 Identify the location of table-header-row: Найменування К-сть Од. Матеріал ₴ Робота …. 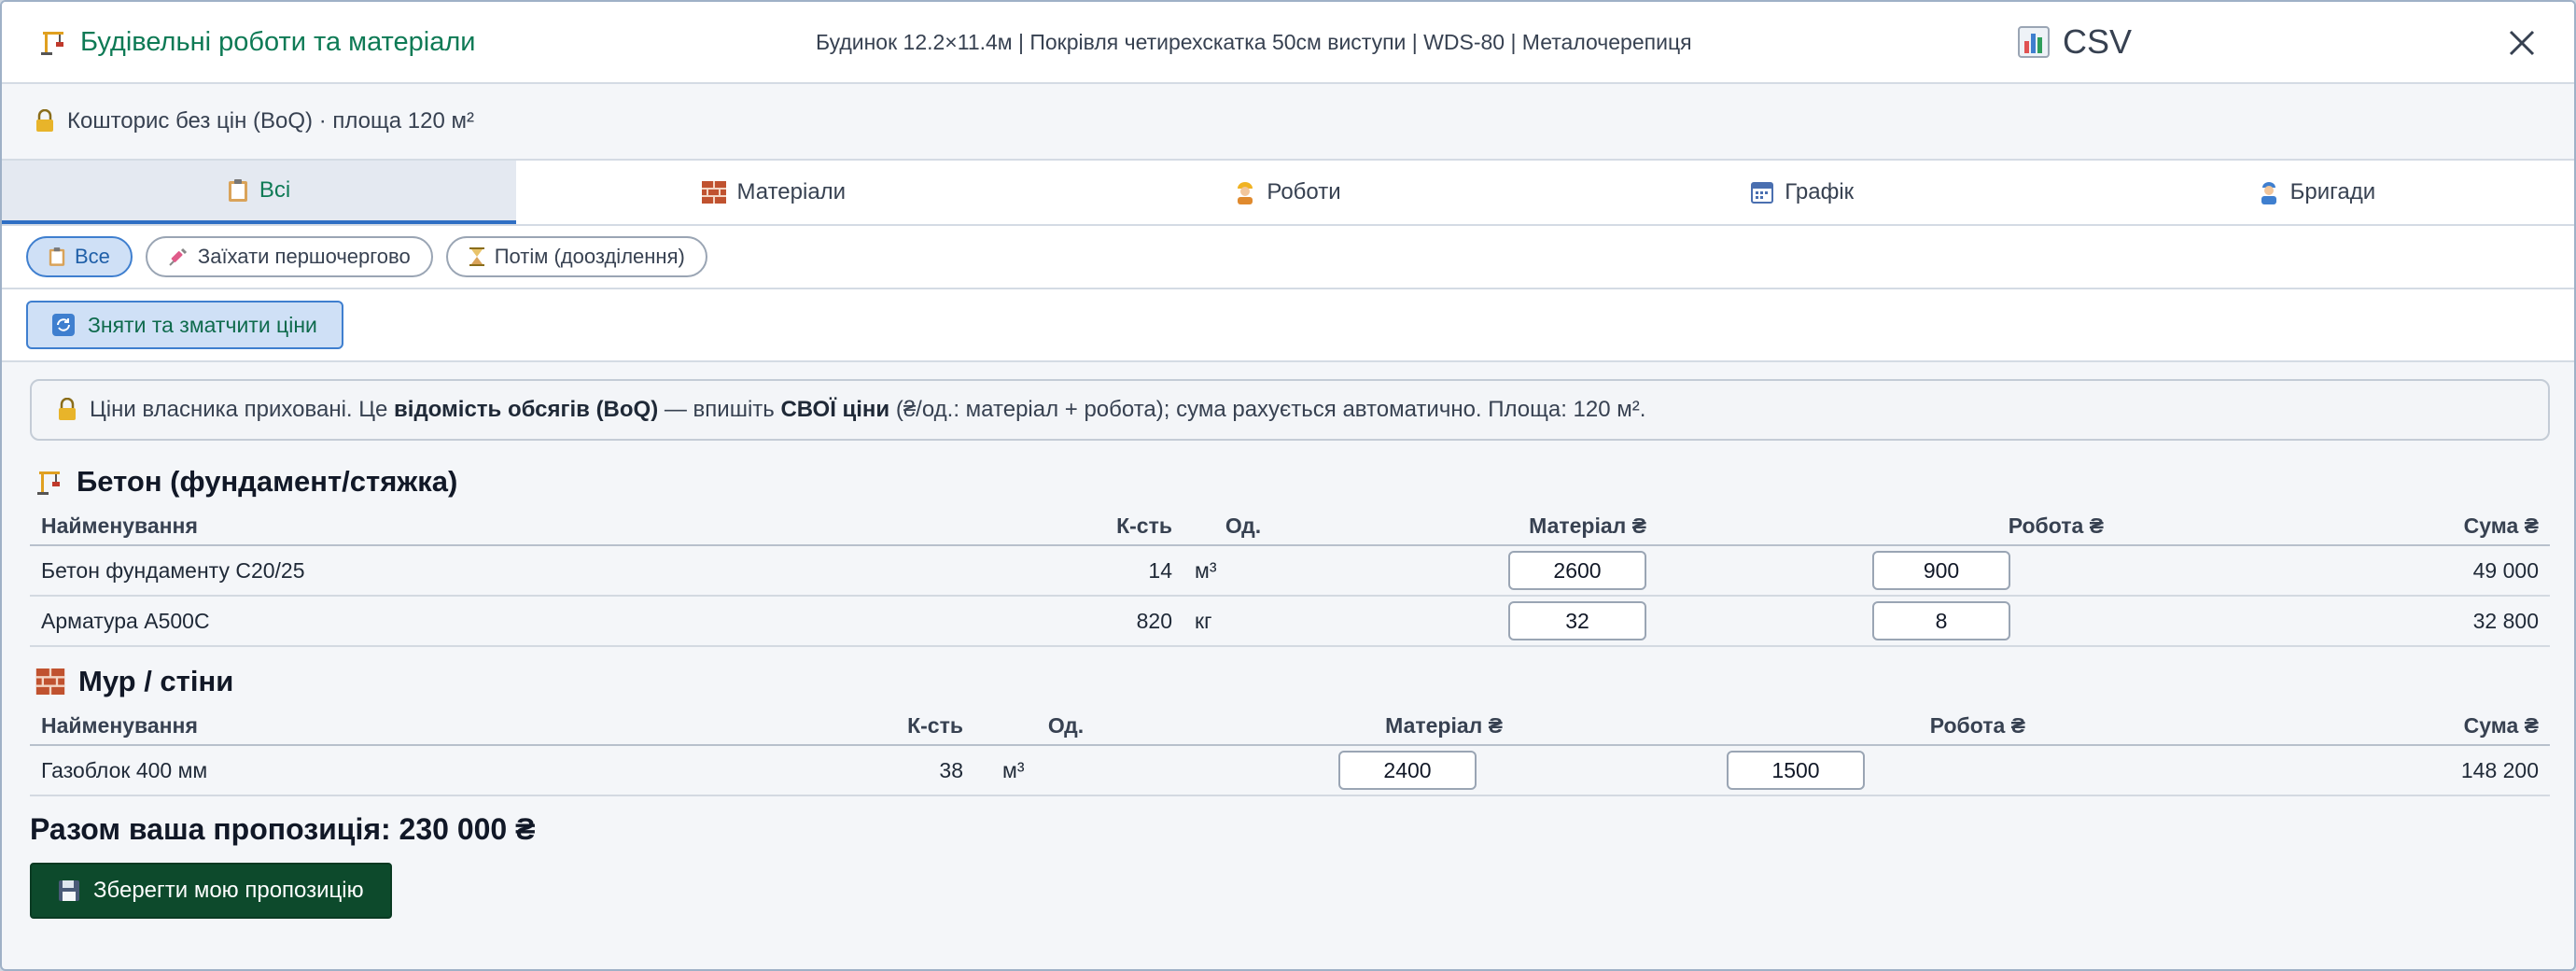
(1290, 727).